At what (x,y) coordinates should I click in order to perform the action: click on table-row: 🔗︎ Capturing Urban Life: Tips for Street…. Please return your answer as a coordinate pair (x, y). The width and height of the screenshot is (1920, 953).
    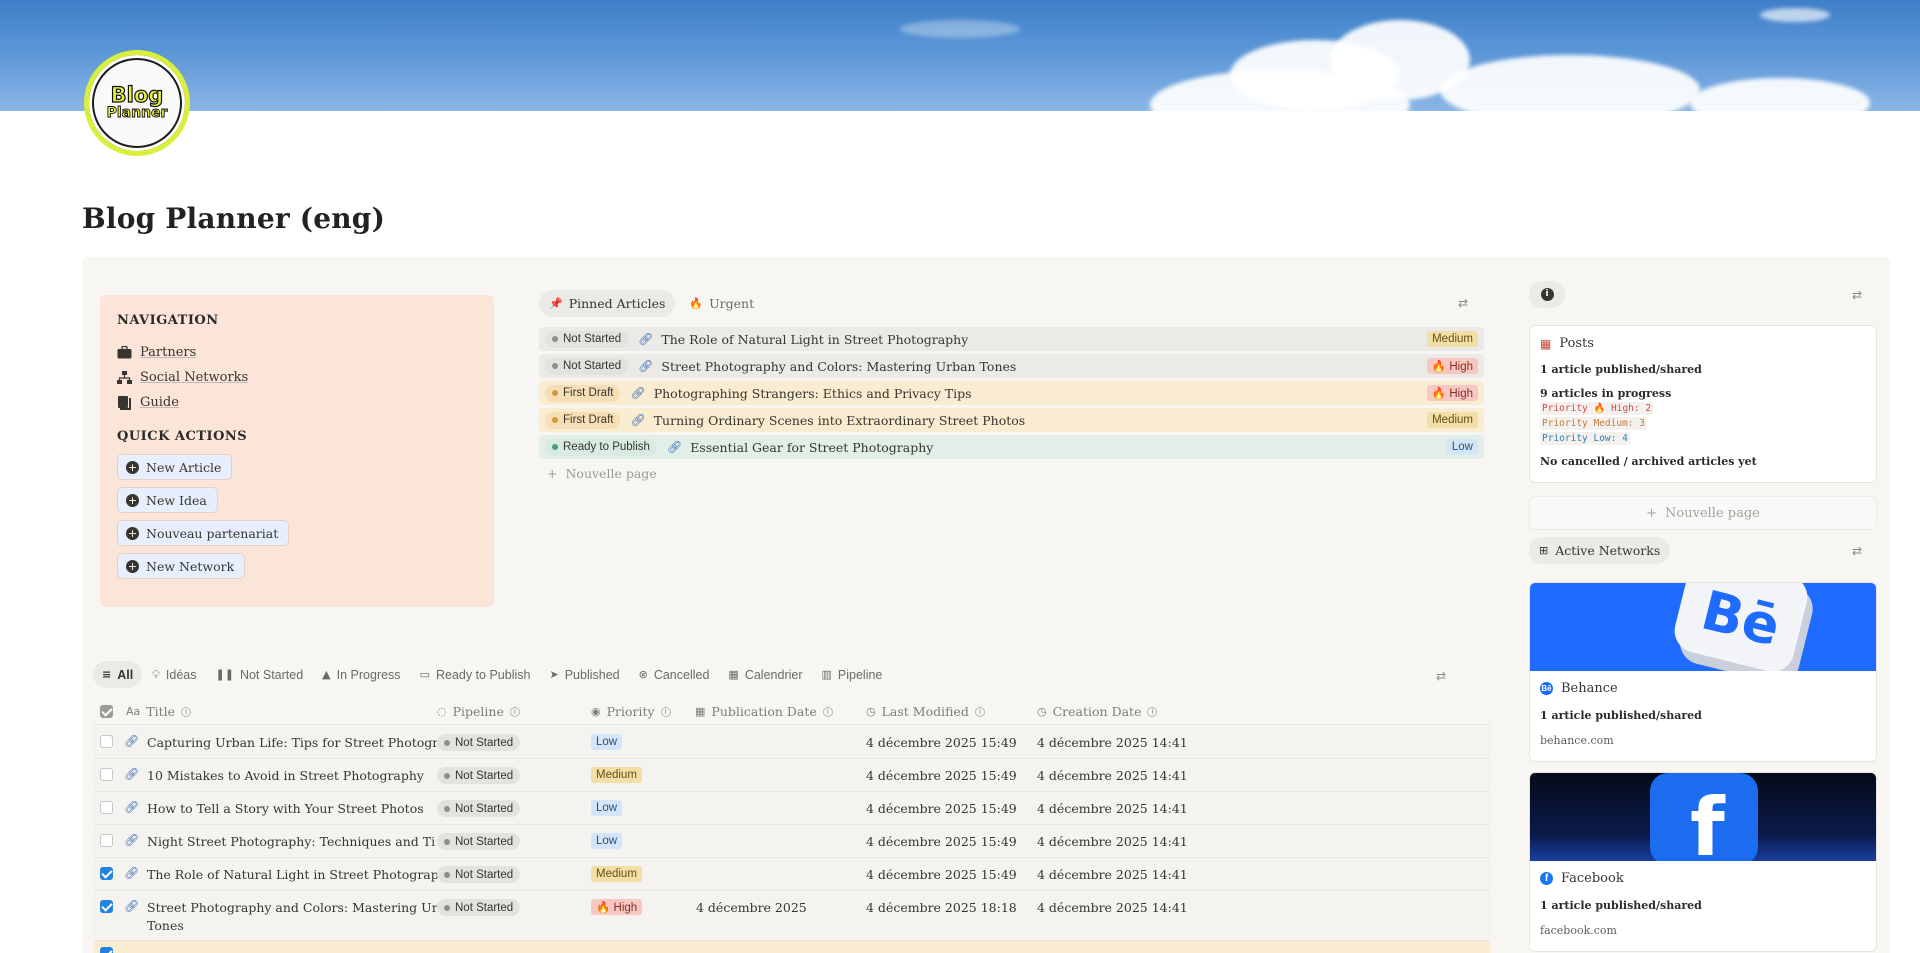
    Looking at the image, I should click on (792, 742).